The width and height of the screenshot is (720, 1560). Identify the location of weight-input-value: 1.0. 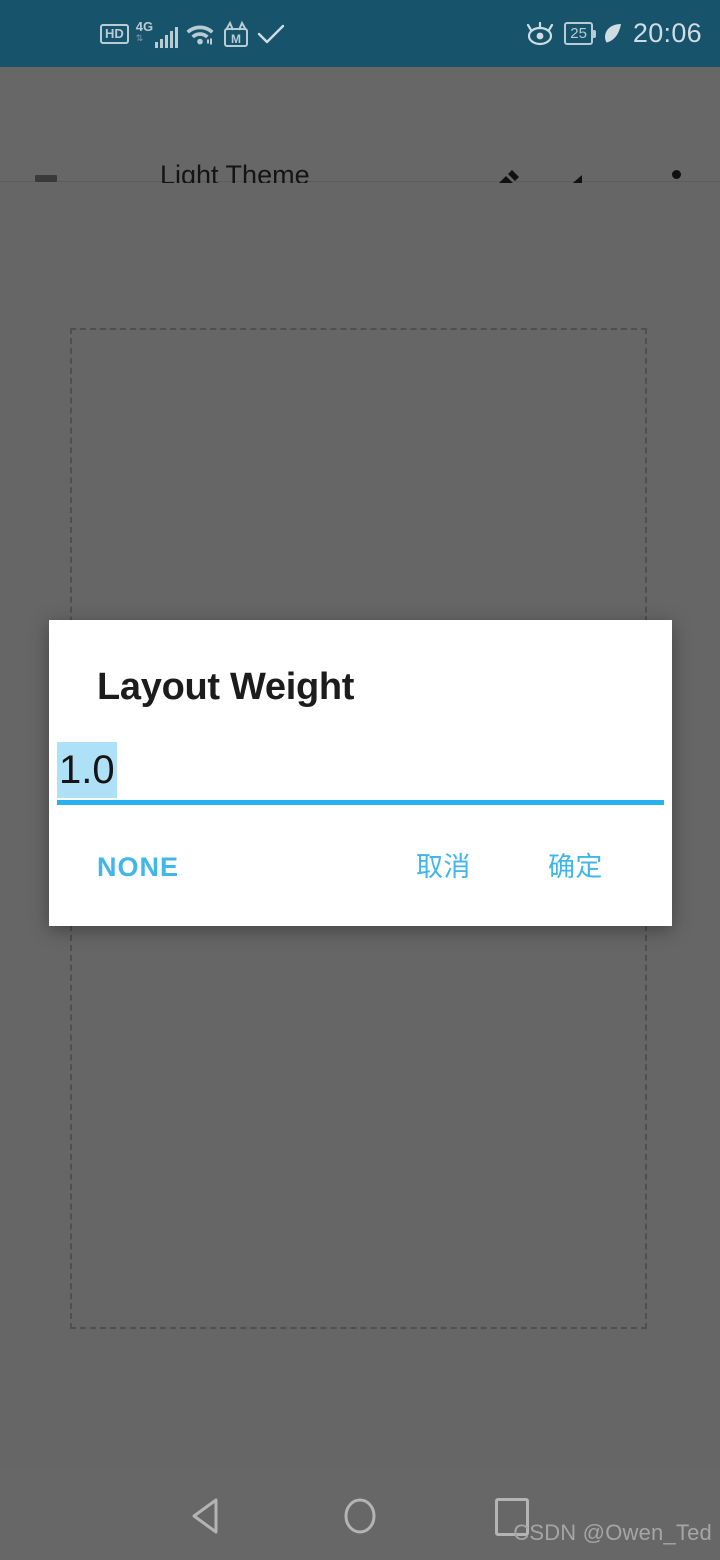
(87, 770).